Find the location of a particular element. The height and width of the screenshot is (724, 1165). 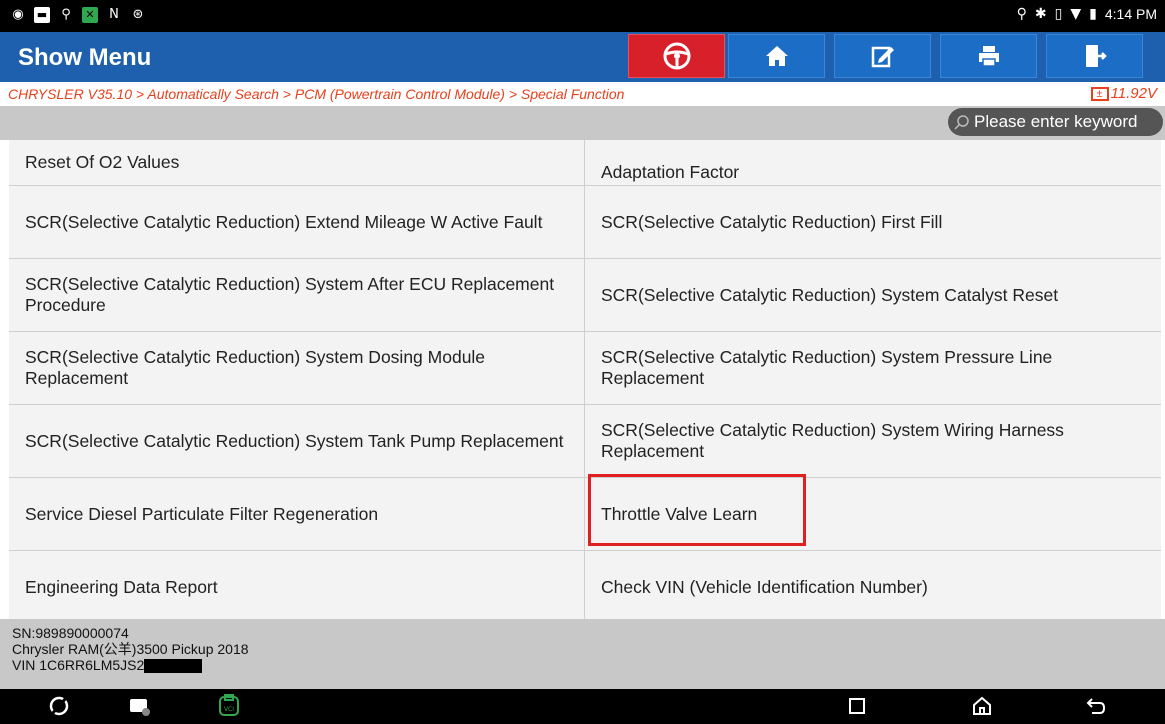

location-icon: ⚲ is located at coordinates (1021, 14).